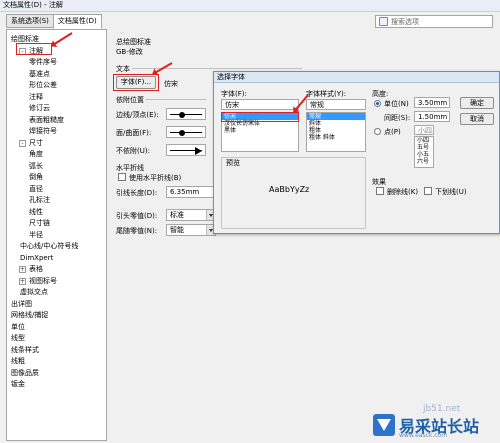 Image resolution: width=500 pixels, height=443 pixels. I want to click on preview-label: 预览, so click(233, 163).